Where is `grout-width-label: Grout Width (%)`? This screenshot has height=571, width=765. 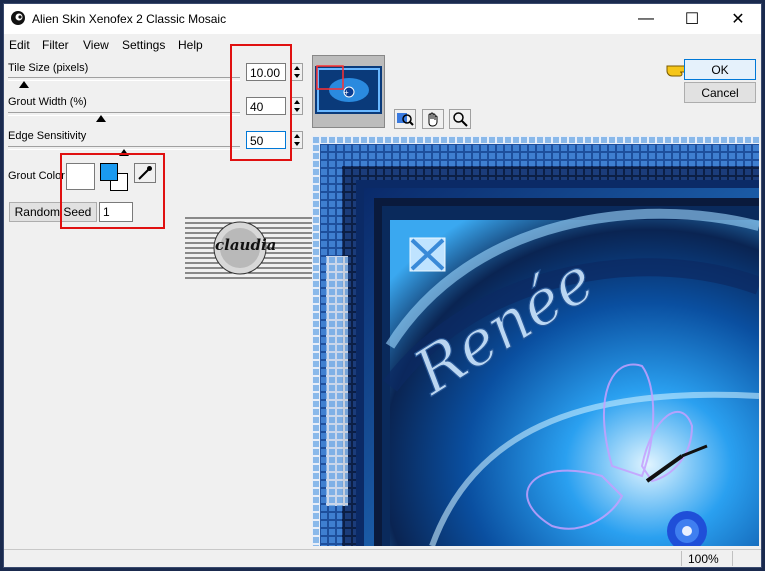 grout-width-label: Grout Width (%) is located at coordinates (47, 102).